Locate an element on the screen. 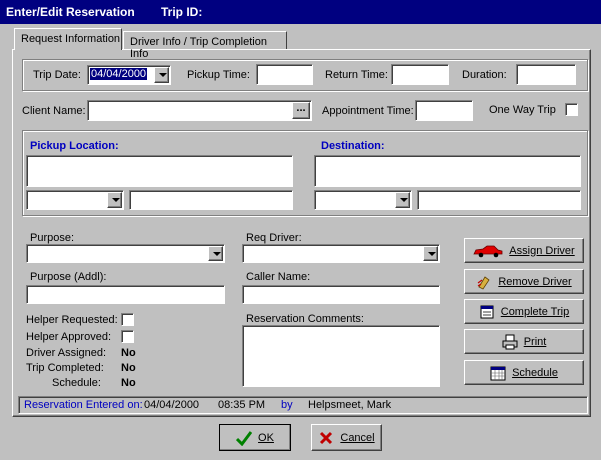 This screenshot has height=460, width=601. helper-requested-checkbox is located at coordinates (127, 319).